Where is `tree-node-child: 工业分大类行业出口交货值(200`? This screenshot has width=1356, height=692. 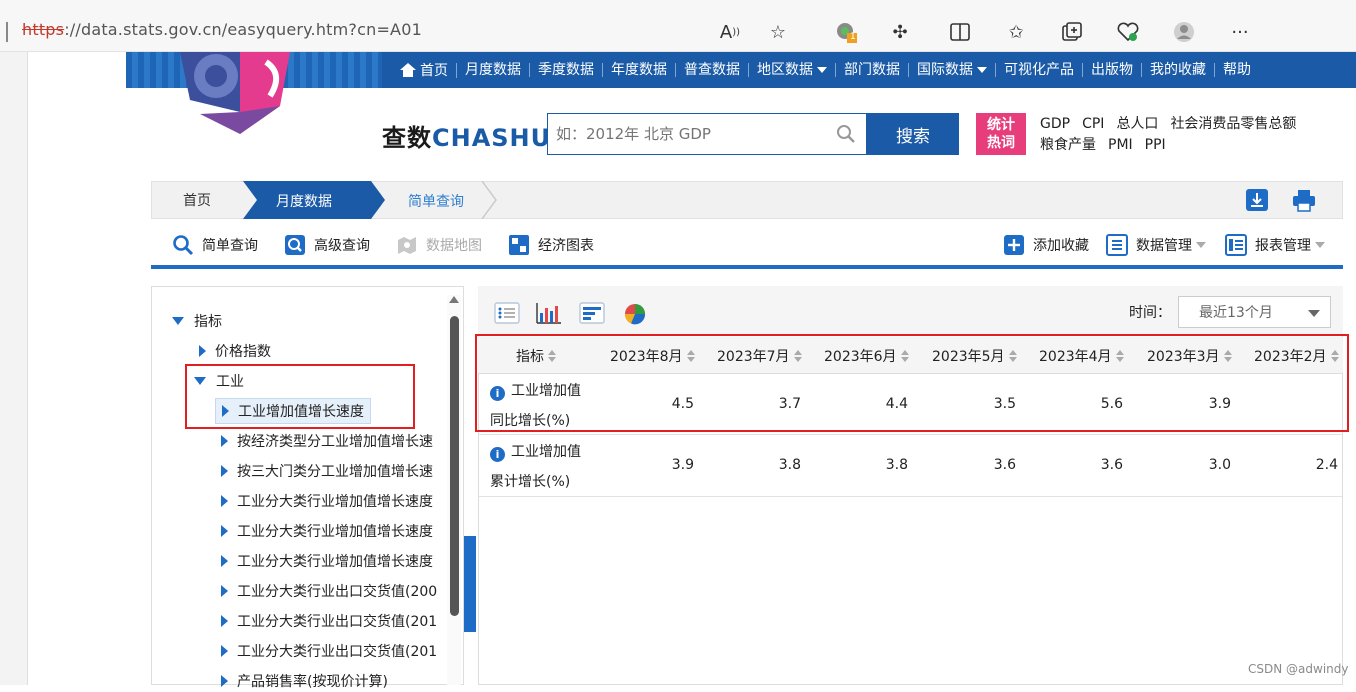 tree-node-child: 工业分大类行业出口交货值(200 is located at coordinates (329, 591).